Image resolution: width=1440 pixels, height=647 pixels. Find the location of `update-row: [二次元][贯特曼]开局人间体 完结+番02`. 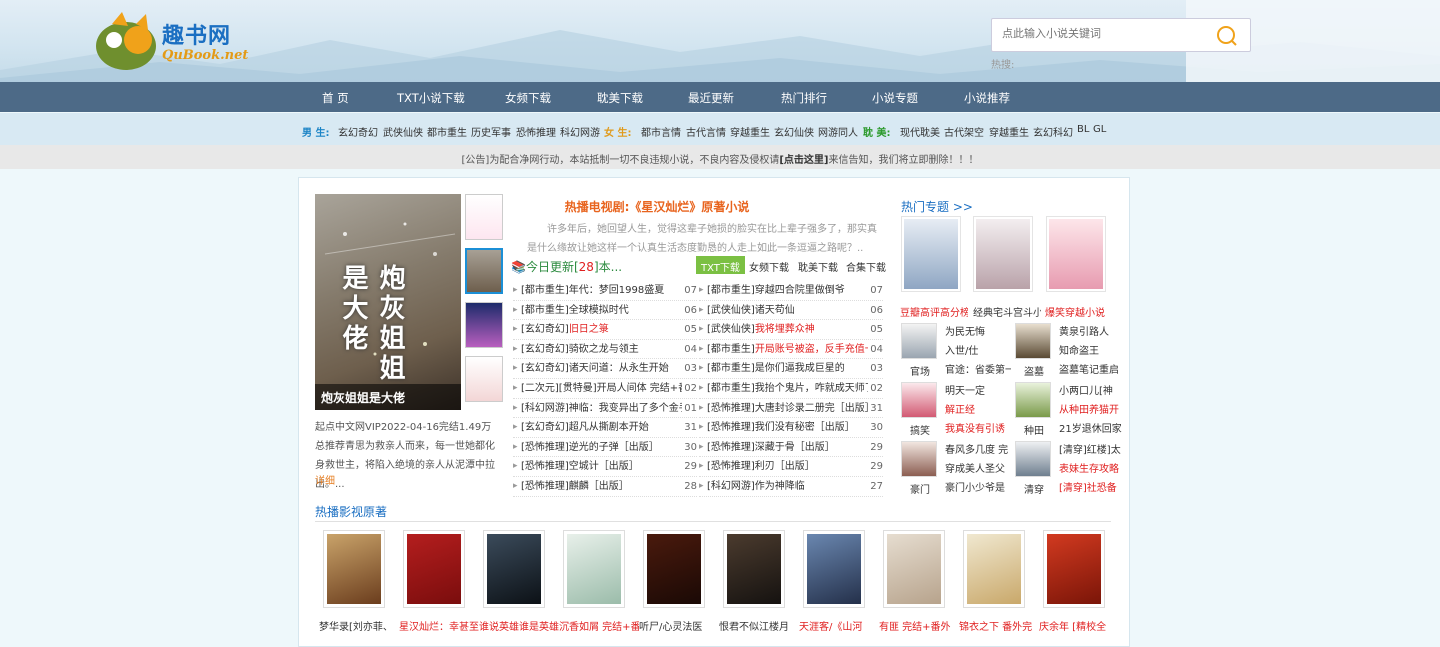

update-row: [二次元][贯特曼]开局人间体 完结+番02 is located at coordinates (605, 388).